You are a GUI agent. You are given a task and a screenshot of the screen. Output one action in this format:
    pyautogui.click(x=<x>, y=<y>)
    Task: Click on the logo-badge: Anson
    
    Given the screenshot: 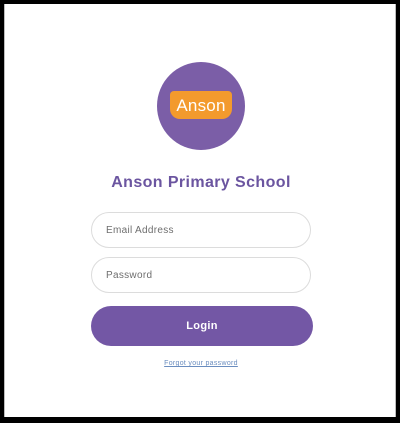 What is the action you would take?
    pyautogui.click(x=201, y=105)
    